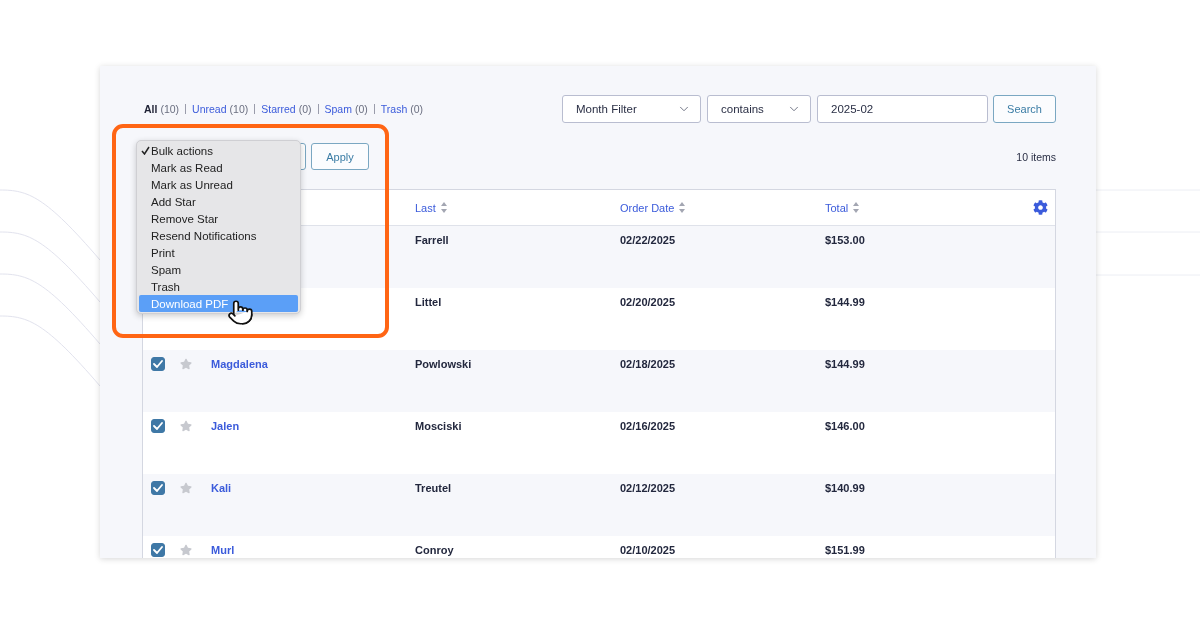  What do you see at coordinates (218, 235) in the screenshot?
I see `menu-item: Resend Notifications` at bounding box center [218, 235].